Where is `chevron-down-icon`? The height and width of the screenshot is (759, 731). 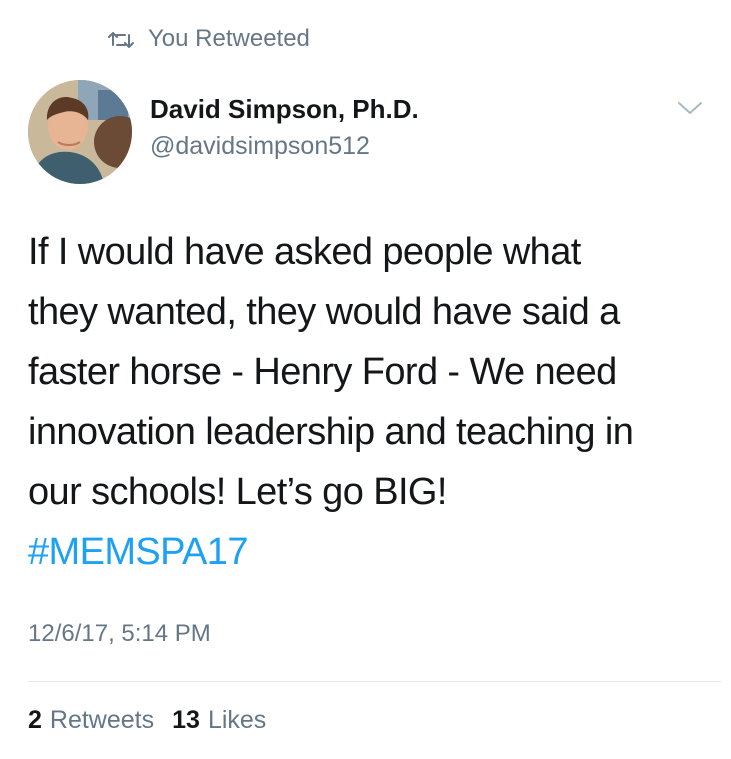 chevron-down-icon is located at coordinates (690, 108).